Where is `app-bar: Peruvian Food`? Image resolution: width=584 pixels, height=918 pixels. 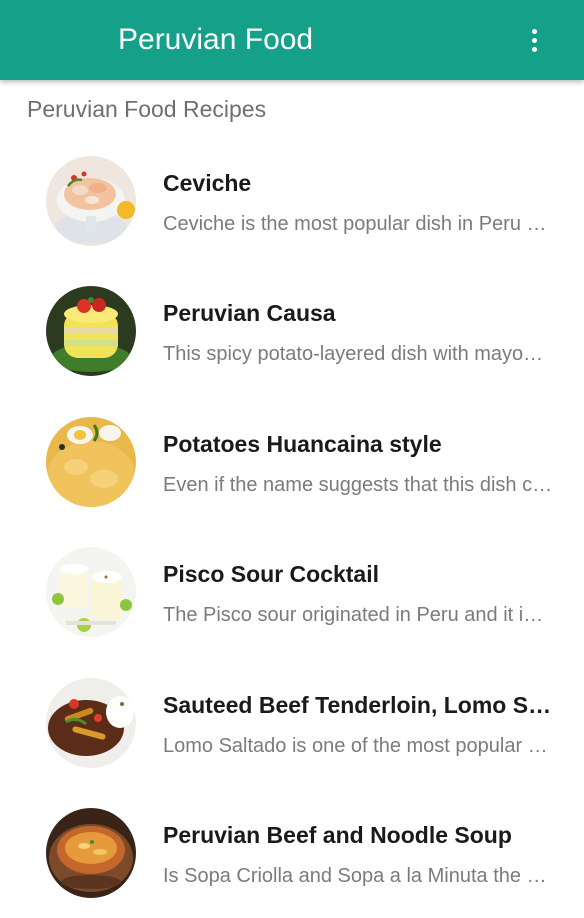 app-bar: Peruvian Food is located at coordinates (292, 40).